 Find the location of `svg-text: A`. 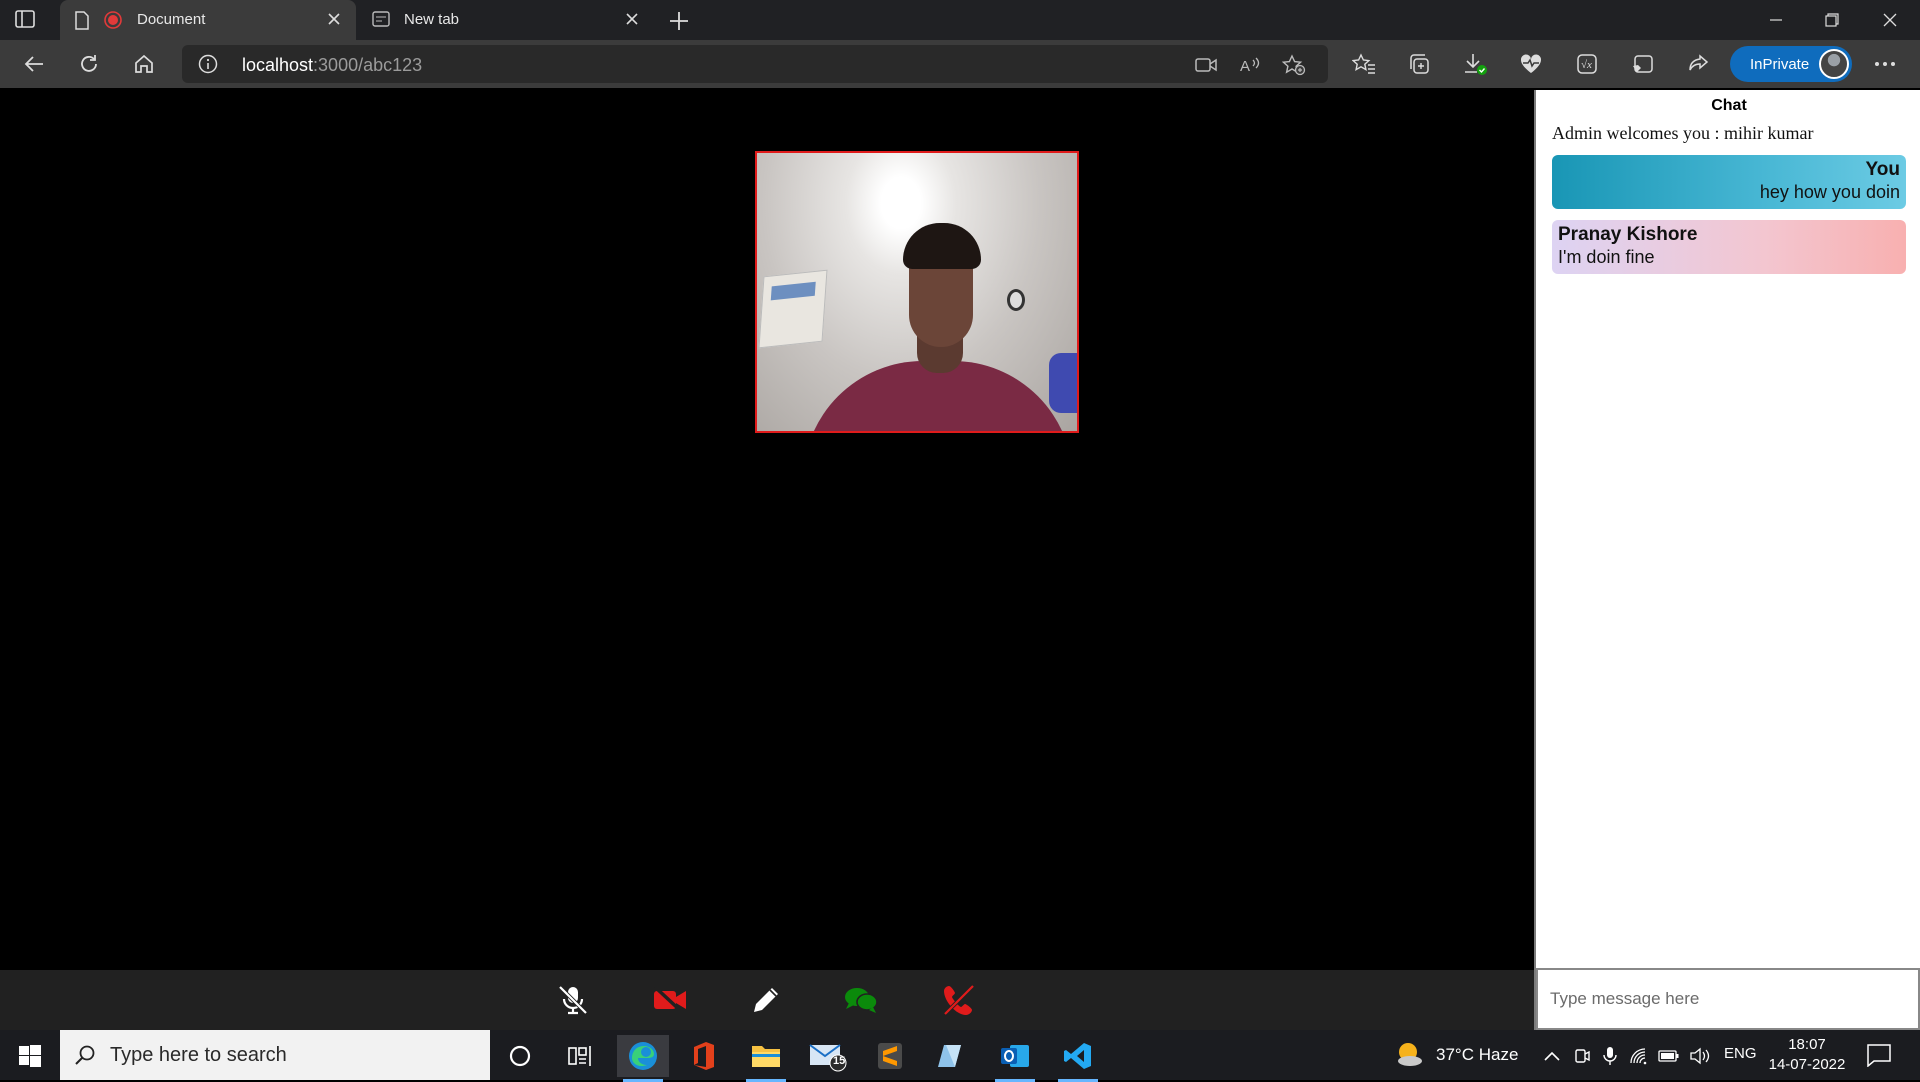

svg-text: A is located at coordinates (1245, 66).